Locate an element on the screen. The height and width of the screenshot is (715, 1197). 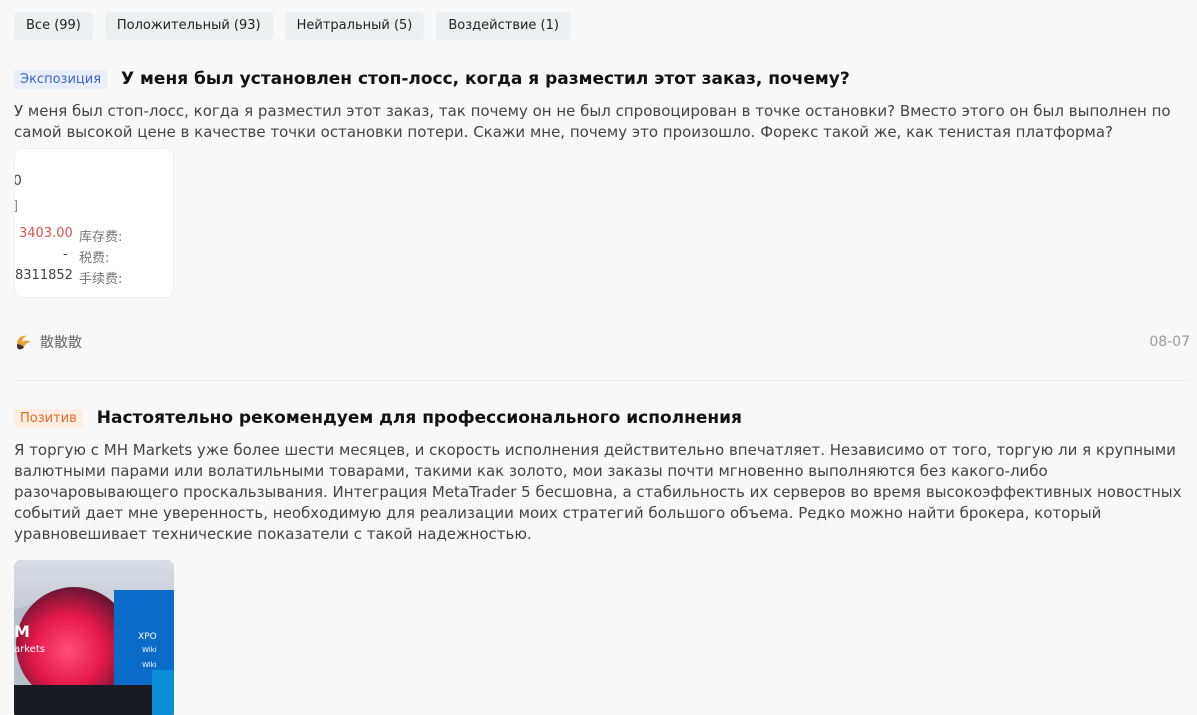
post-meta: 散散散 08-07 is located at coordinates (602, 342).